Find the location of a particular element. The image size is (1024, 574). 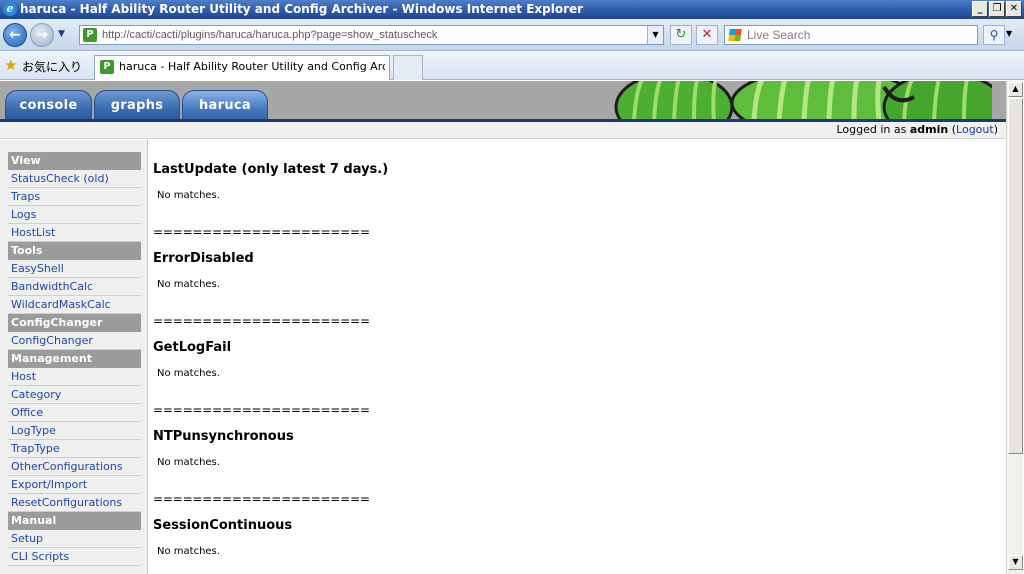

recent-pages-dropdown-icon: ▼ is located at coordinates (61, 34).